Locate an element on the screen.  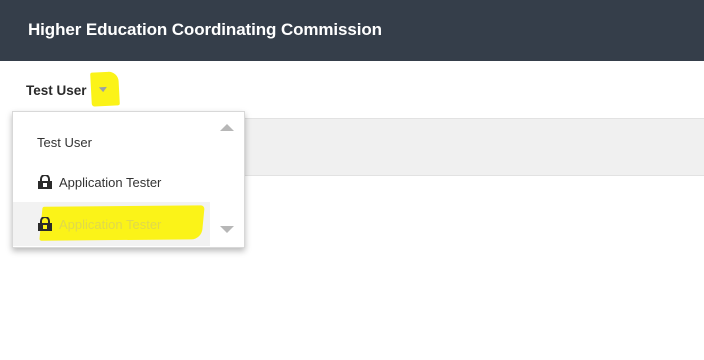
triangle-down-icon is located at coordinates (227, 229).